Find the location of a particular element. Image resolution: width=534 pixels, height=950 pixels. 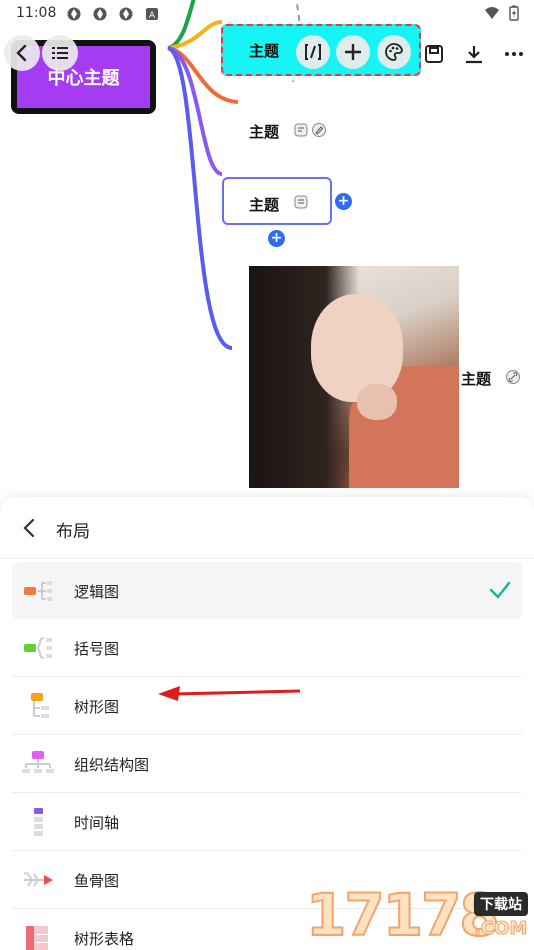

link-icon is located at coordinates (513, 377).